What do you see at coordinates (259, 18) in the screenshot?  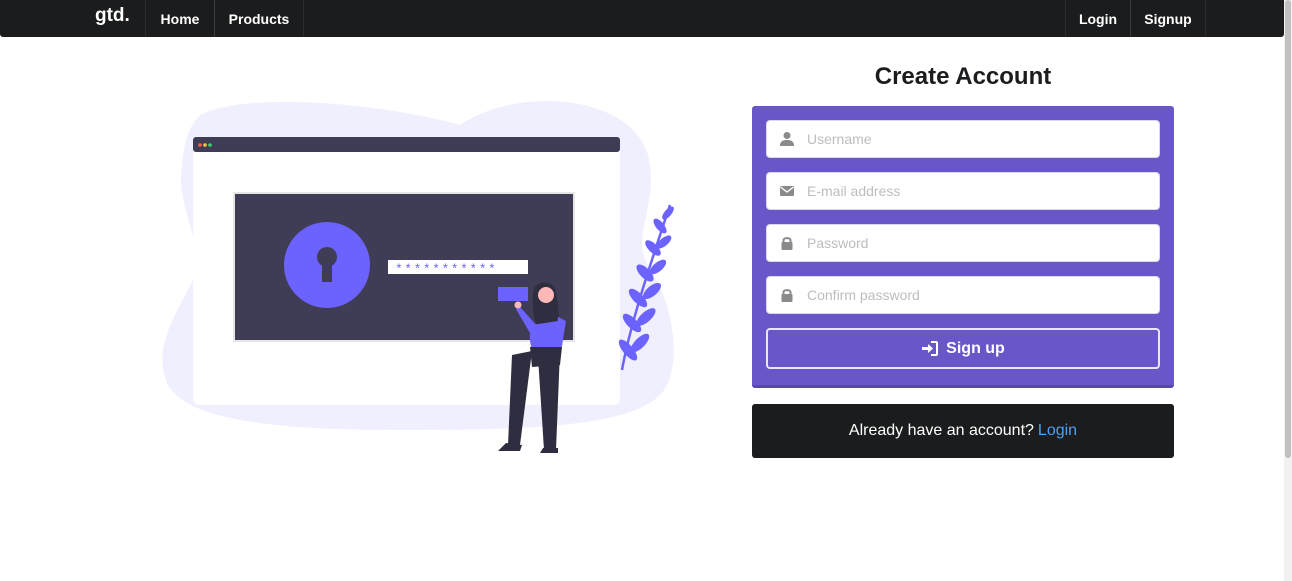 I see `nav-item-products: Products` at bounding box center [259, 18].